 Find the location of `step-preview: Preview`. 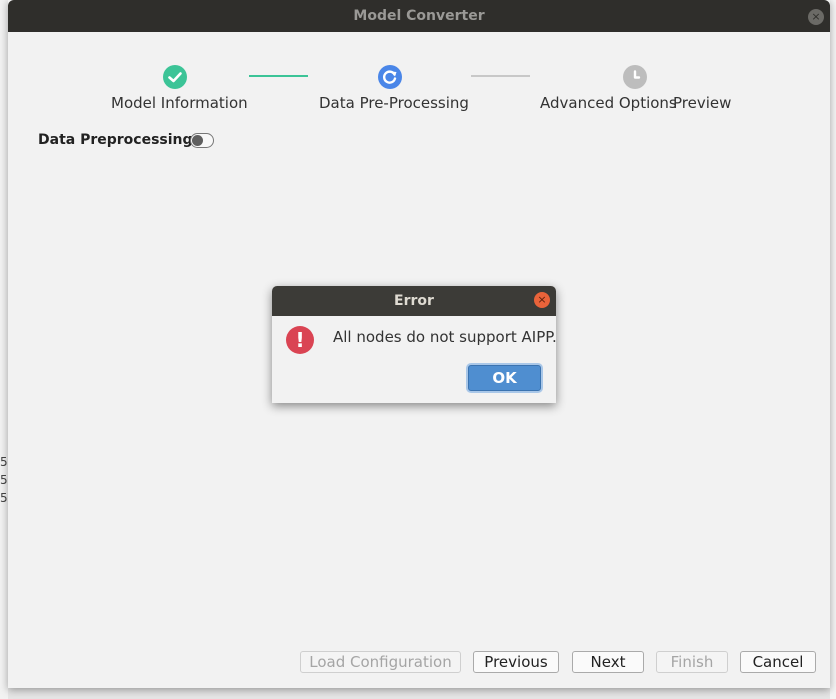

step-preview: Preview is located at coordinates (702, 103).